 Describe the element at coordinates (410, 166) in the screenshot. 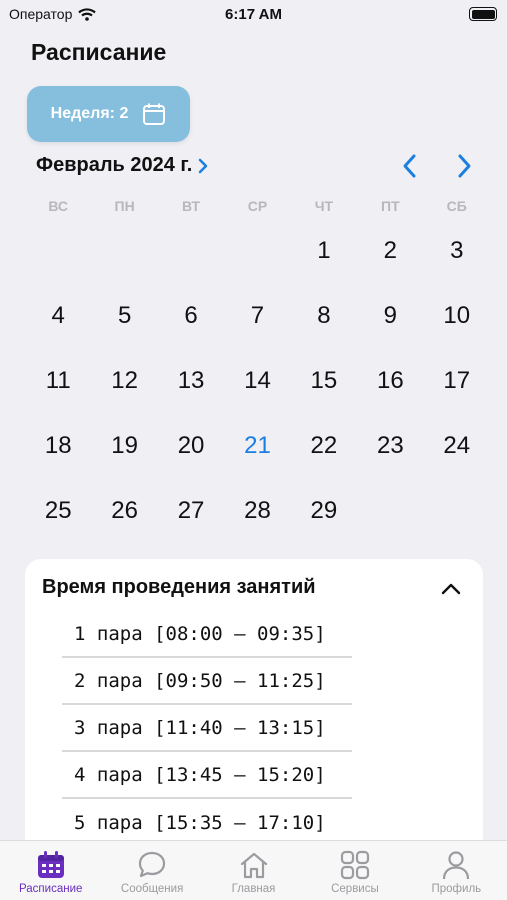

I see `previous-month-button` at that location.